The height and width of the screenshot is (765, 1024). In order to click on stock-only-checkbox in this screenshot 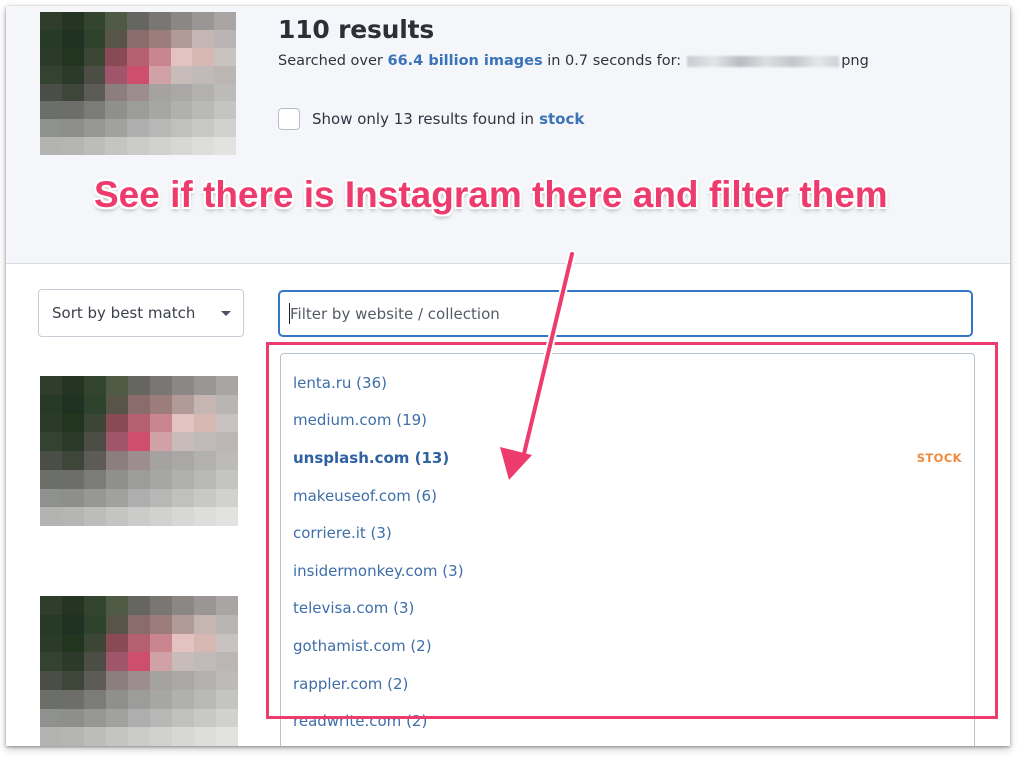, I will do `click(289, 119)`.